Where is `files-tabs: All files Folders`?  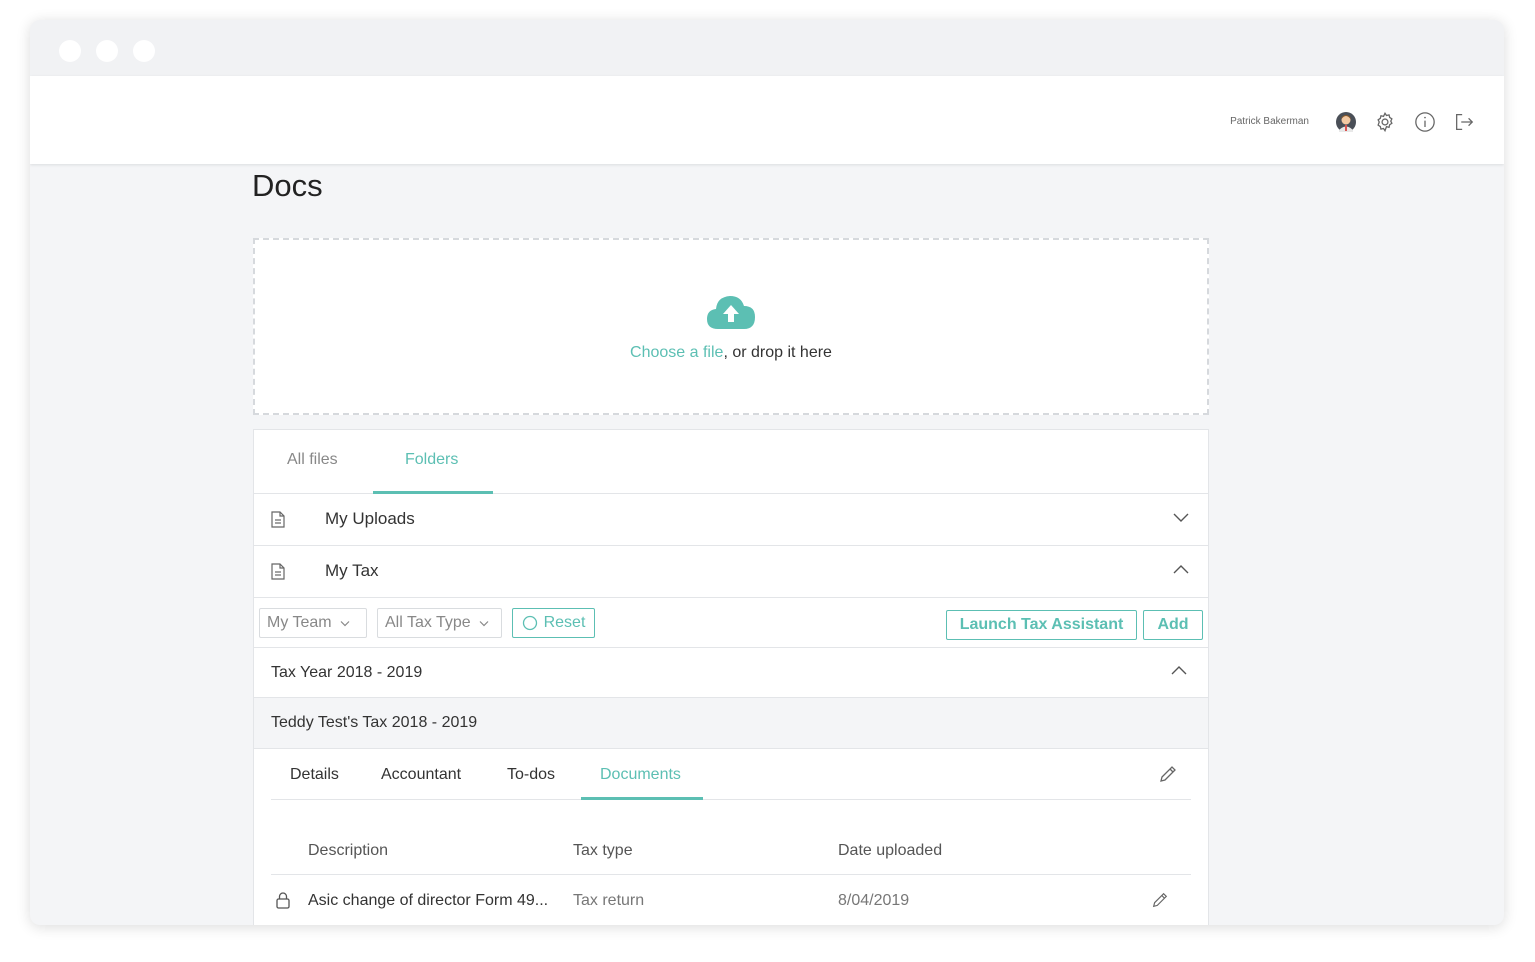
files-tabs: All files Folders is located at coordinates (731, 462).